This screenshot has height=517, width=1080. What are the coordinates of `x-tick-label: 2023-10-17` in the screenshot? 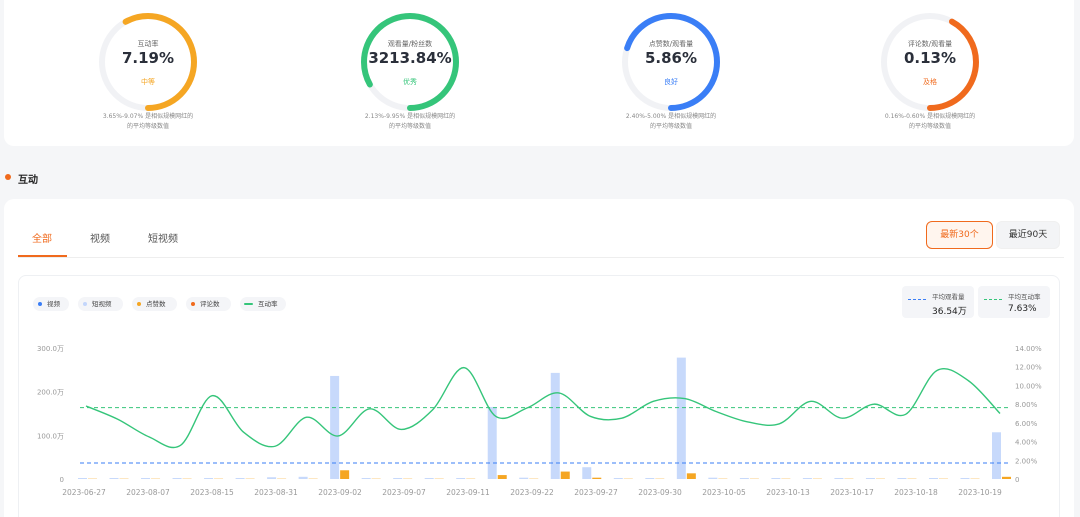 It's located at (852, 492).